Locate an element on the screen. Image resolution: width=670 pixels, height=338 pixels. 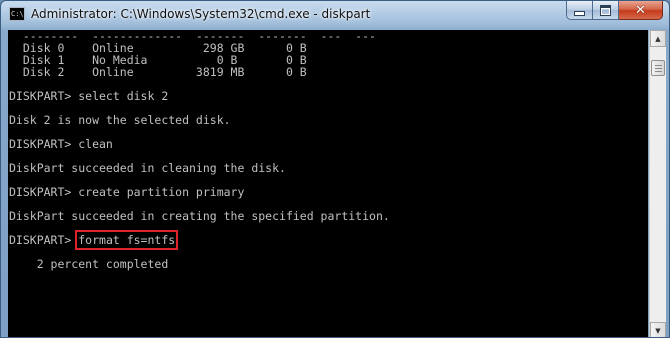
console-line: DISKPART> clean is located at coordinates (61, 144).